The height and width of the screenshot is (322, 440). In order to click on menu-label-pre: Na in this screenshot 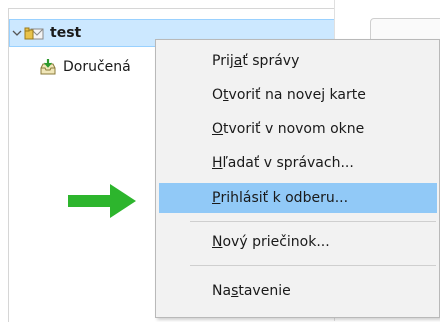, I will do `click(222, 291)`.